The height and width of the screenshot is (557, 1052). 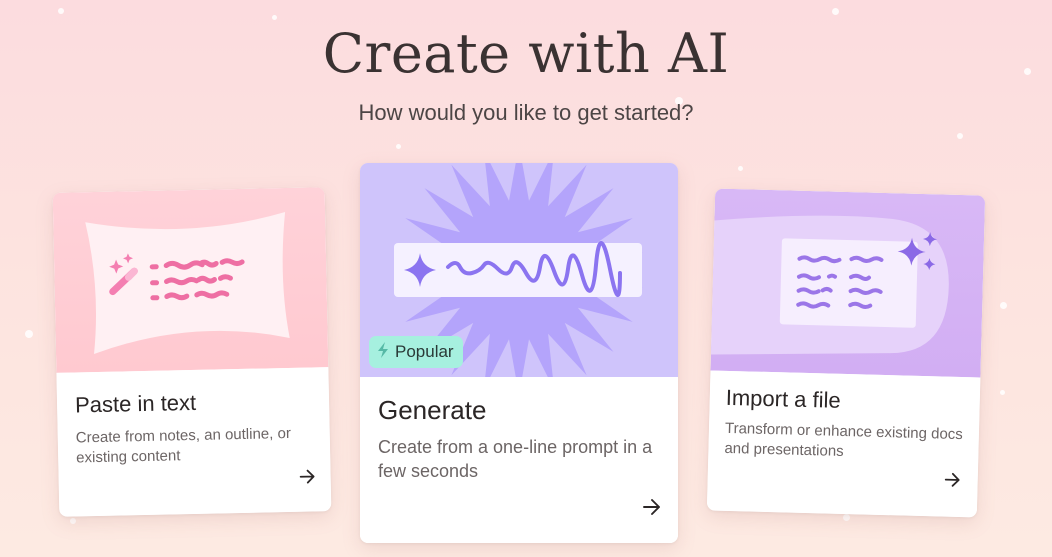 I want to click on lightning-icon, so click(x=383, y=352).